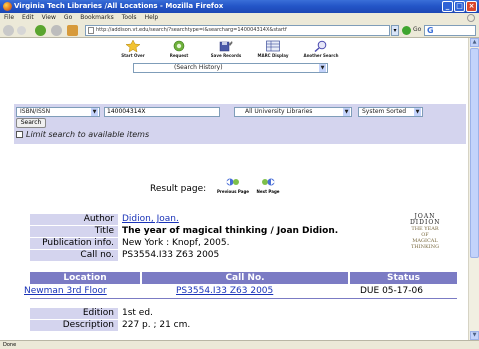 Image resolution: width=479 pixels, height=349 pixels. I want to click on previous-arrow-icon, so click(232, 182).